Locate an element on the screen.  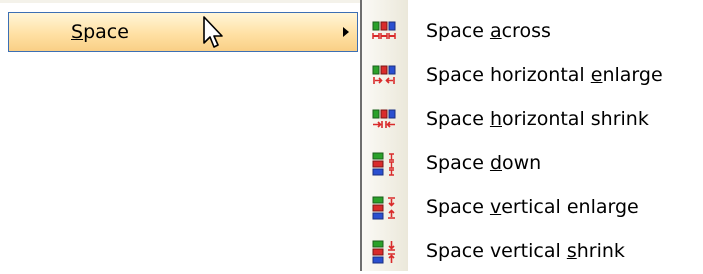
menu-item-space-across: Space across is located at coordinates (532, 32).